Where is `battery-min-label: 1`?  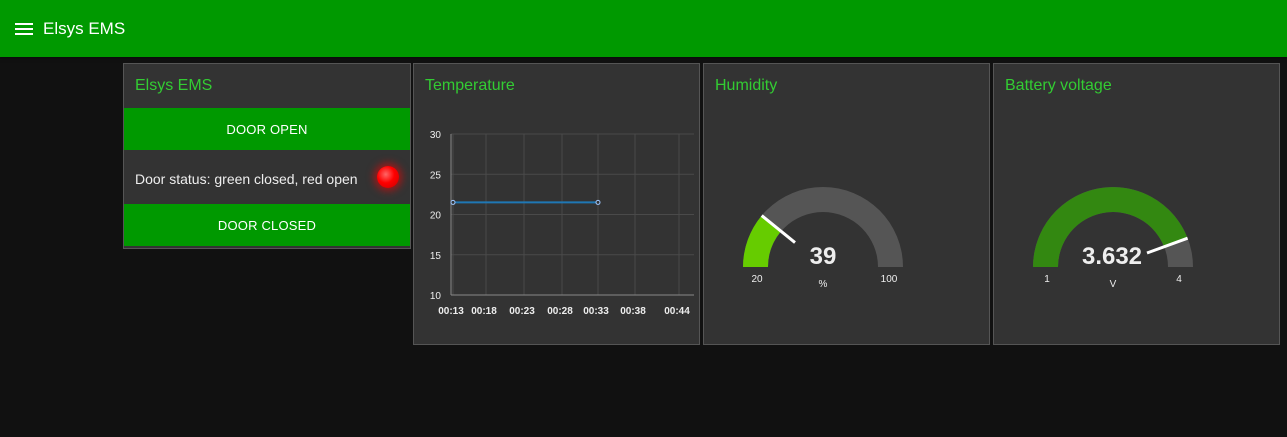
battery-min-label: 1 is located at coordinates (1047, 279).